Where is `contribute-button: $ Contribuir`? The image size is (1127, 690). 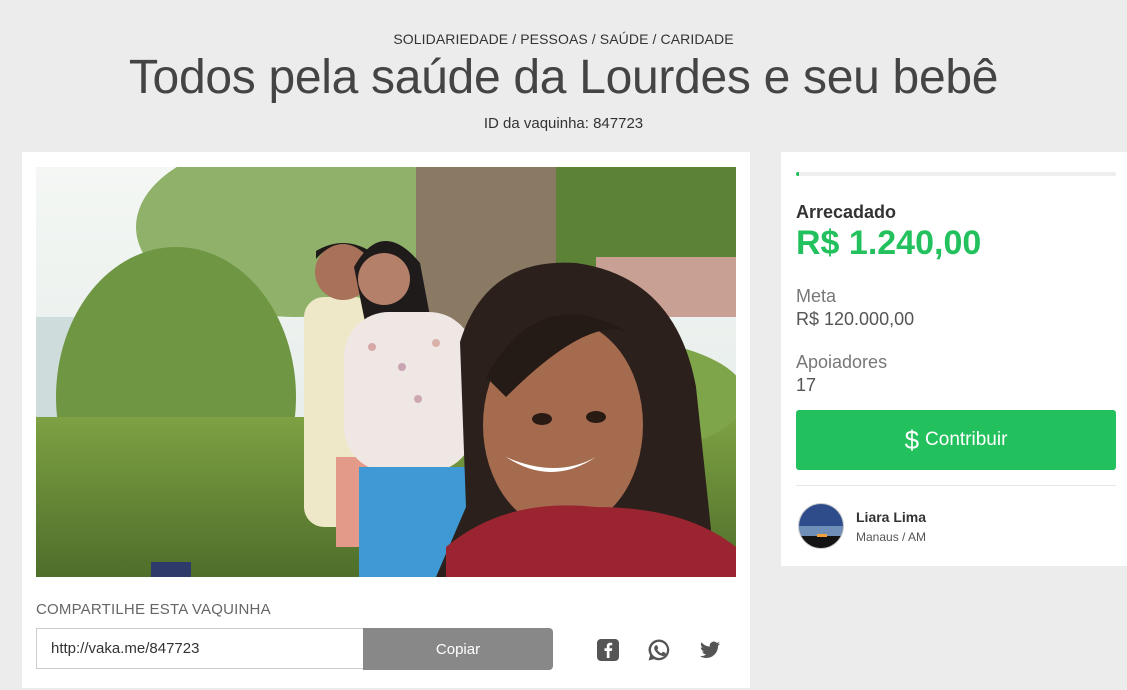
contribute-button: $ Contribuir is located at coordinates (956, 440).